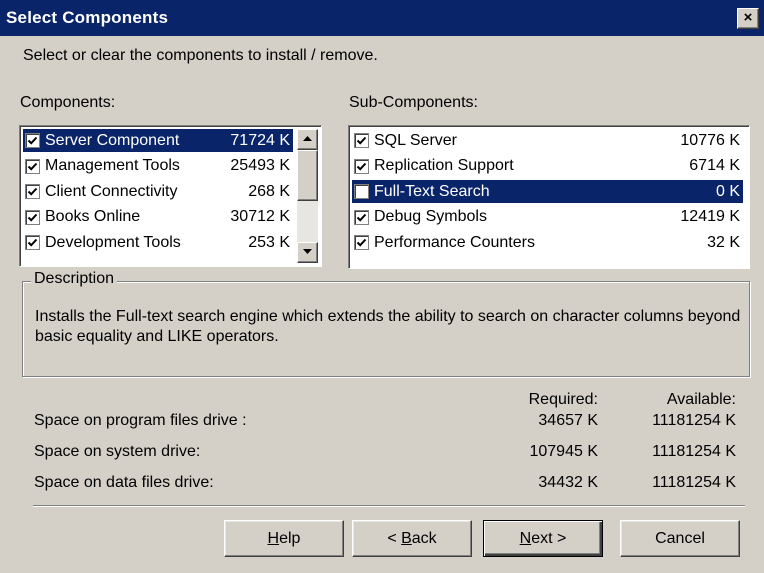 The width and height of the screenshot is (764, 573). Describe the element at coordinates (547, 191) in the screenshot. I see `subcomponent-row: Full-Text Search 0 K` at that location.